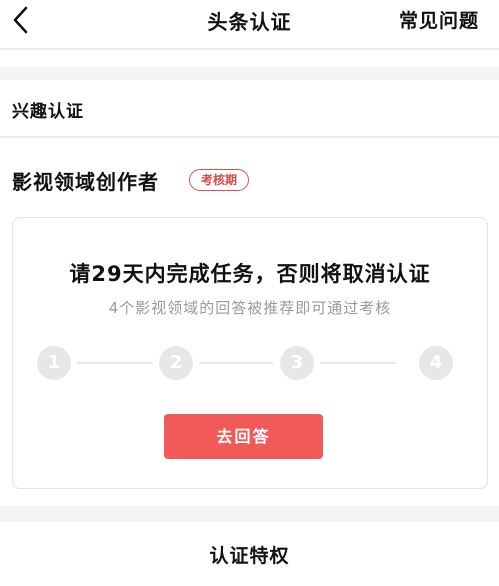 The image size is (499, 586). What do you see at coordinates (243, 436) in the screenshot?
I see `answer-button: 去回答` at bounding box center [243, 436].